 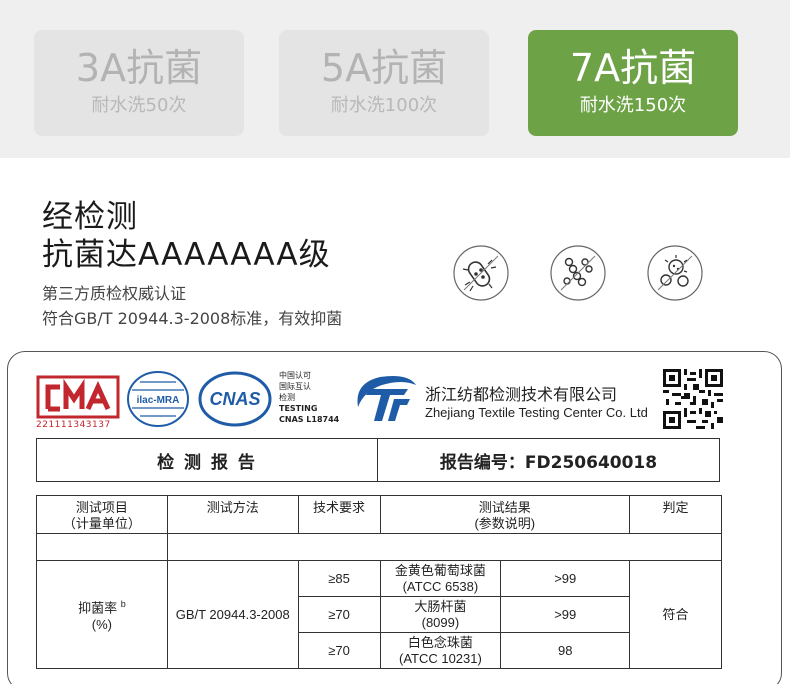 I want to click on cnas-small-1: 中国认可, so click(x=295, y=375).